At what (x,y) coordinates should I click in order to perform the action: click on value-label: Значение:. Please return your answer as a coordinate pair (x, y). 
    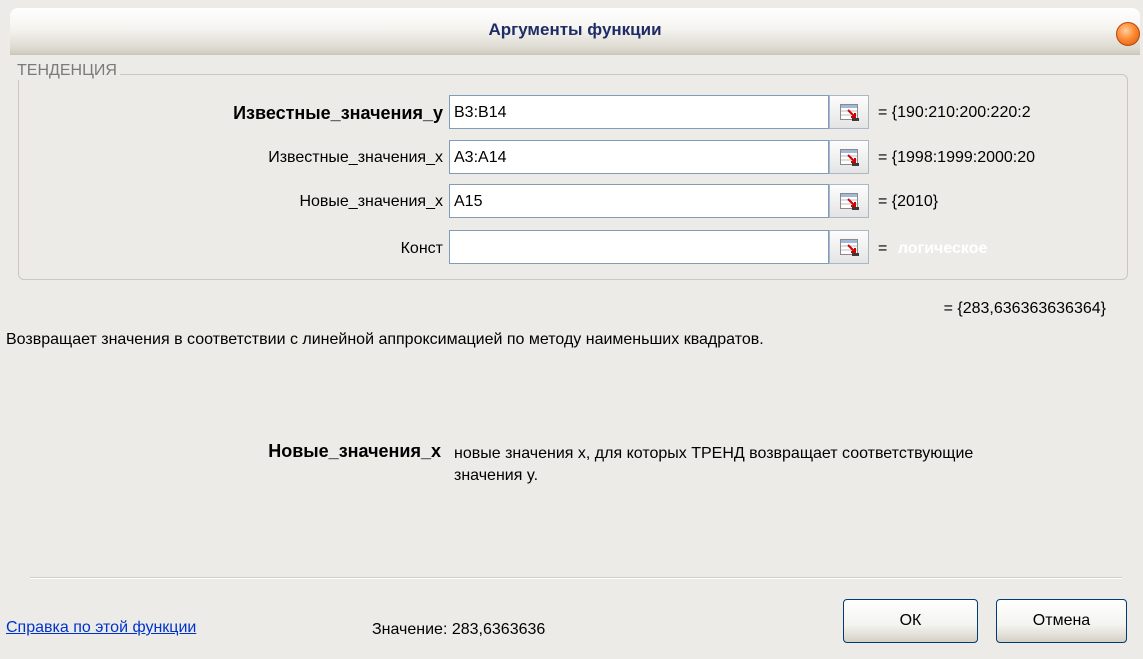
    Looking at the image, I should click on (410, 629).